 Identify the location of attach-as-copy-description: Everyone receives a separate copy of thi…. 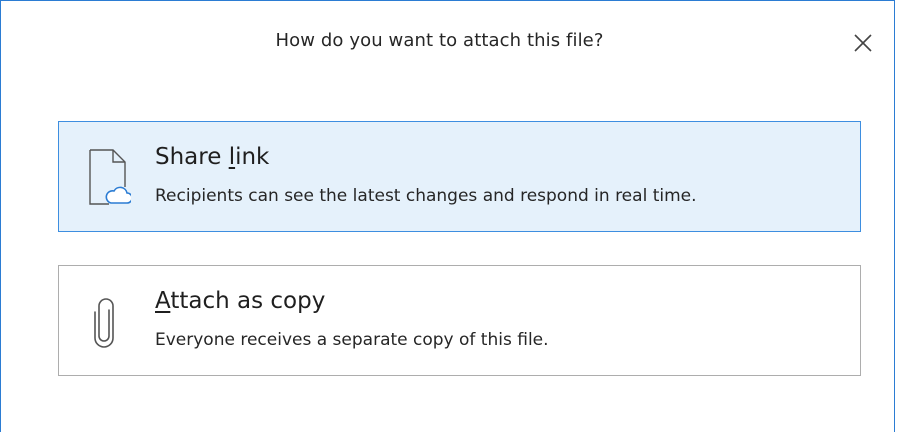
(352, 340).